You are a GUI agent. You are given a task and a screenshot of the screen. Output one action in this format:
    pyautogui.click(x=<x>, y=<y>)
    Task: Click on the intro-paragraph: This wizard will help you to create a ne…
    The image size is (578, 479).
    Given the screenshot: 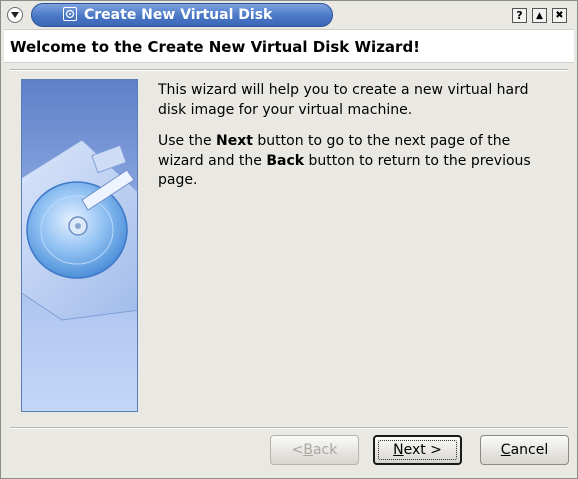 What is the action you would take?
    pyautogui.click(x=343, y=100)
    